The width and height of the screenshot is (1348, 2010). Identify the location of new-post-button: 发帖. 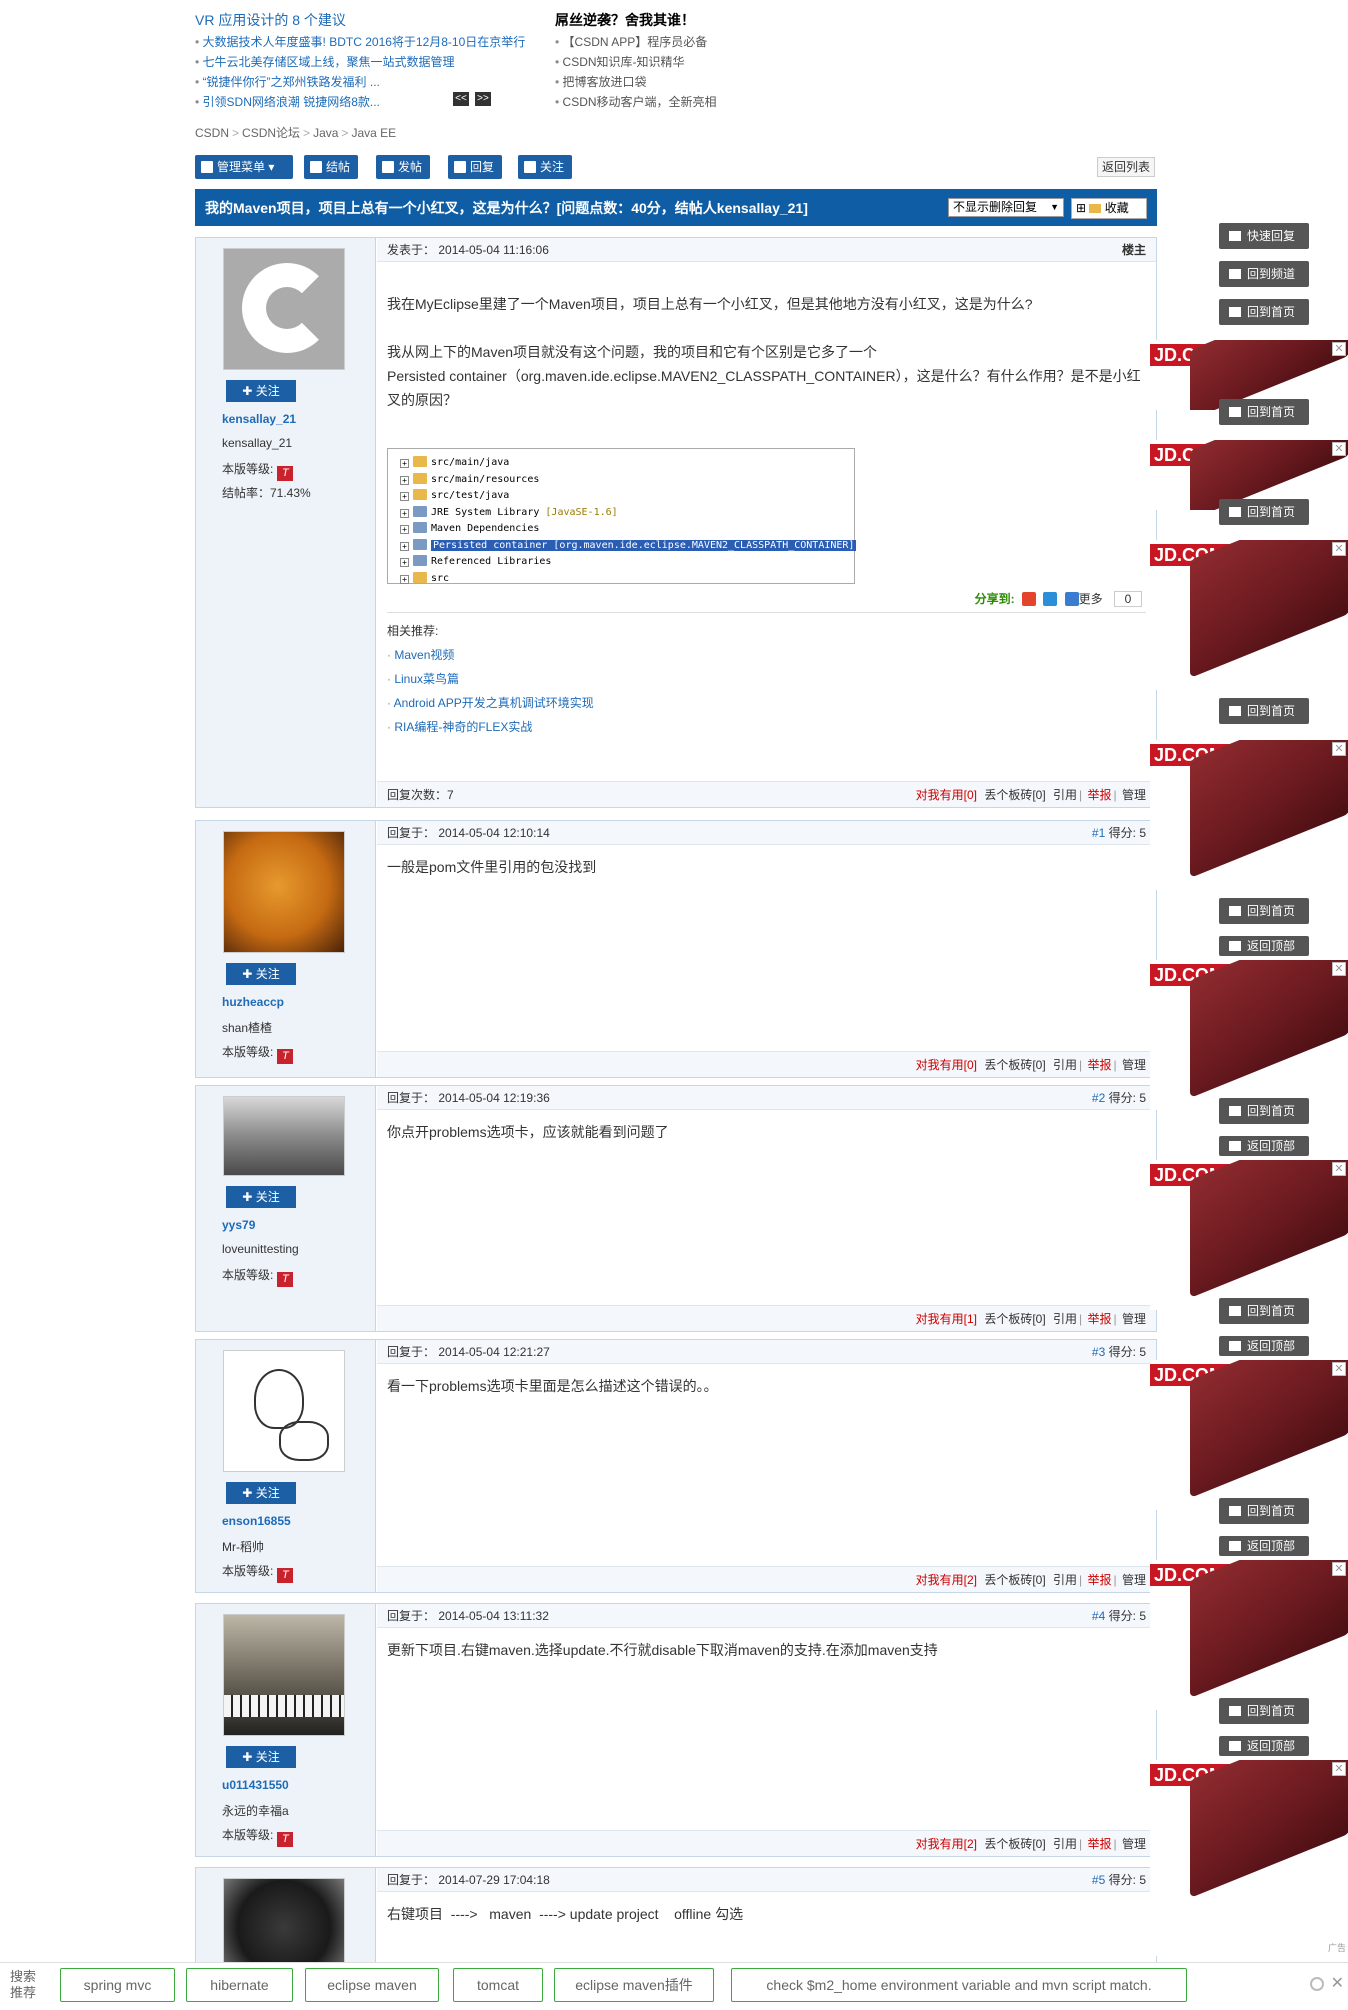
(403, 167).